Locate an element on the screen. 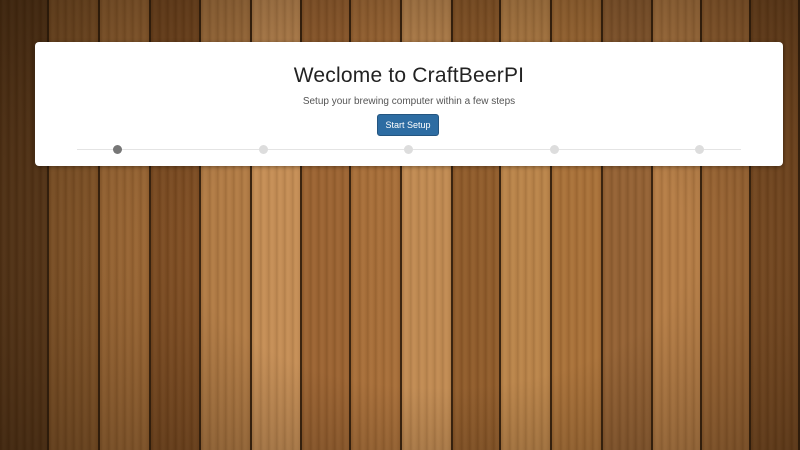 The image size is (800, 450). wizard-steps is located at coordinates (409, 149).